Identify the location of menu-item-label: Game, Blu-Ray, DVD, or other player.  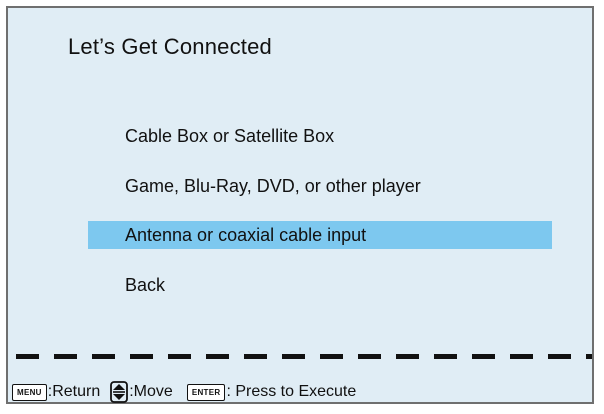
(273, 186).